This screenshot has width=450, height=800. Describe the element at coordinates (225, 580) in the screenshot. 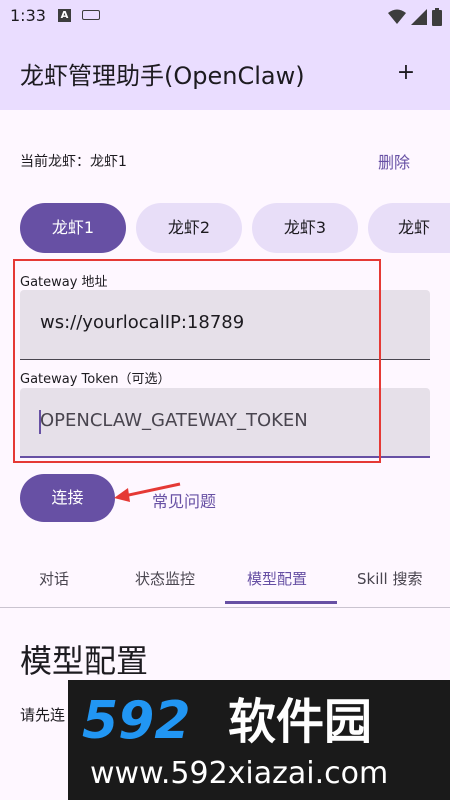

I see `tab-bar: 对话 状态监控 模型配置 Skill 搜索` at that location.